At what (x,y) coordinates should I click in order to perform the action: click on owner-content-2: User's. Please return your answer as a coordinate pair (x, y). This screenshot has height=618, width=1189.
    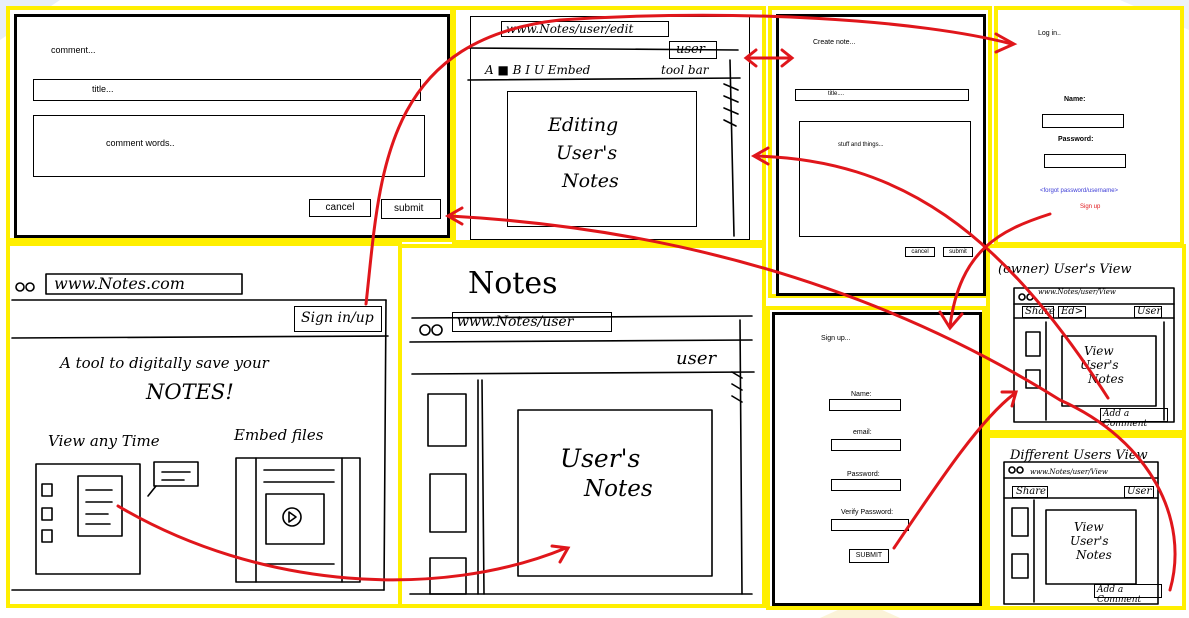
    Looking at the image, I should click on (1099, 365).